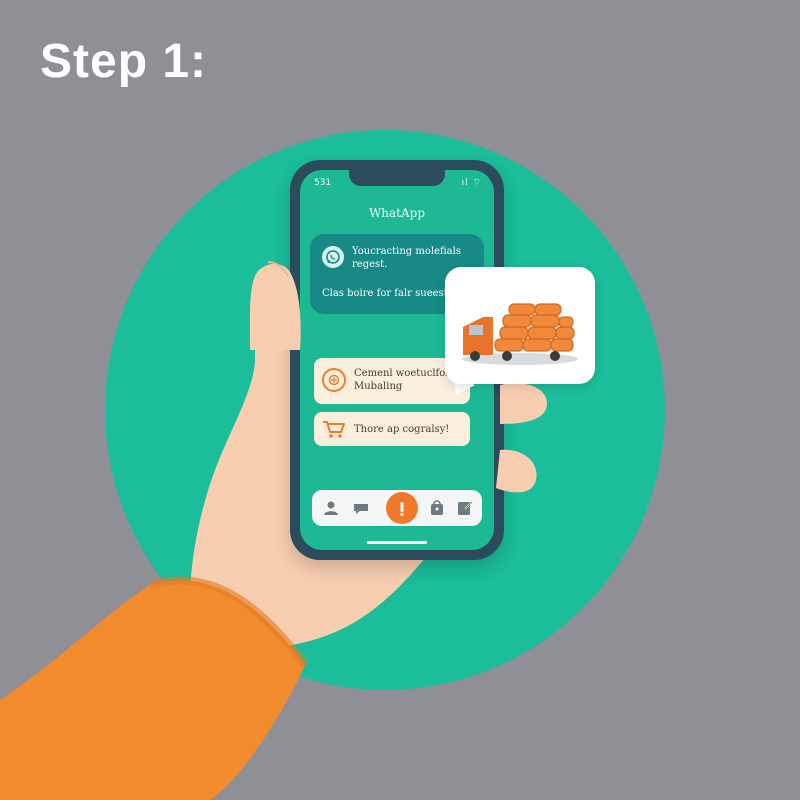  I want to click on status-icons: ıl ⌔, so click(471, 183).